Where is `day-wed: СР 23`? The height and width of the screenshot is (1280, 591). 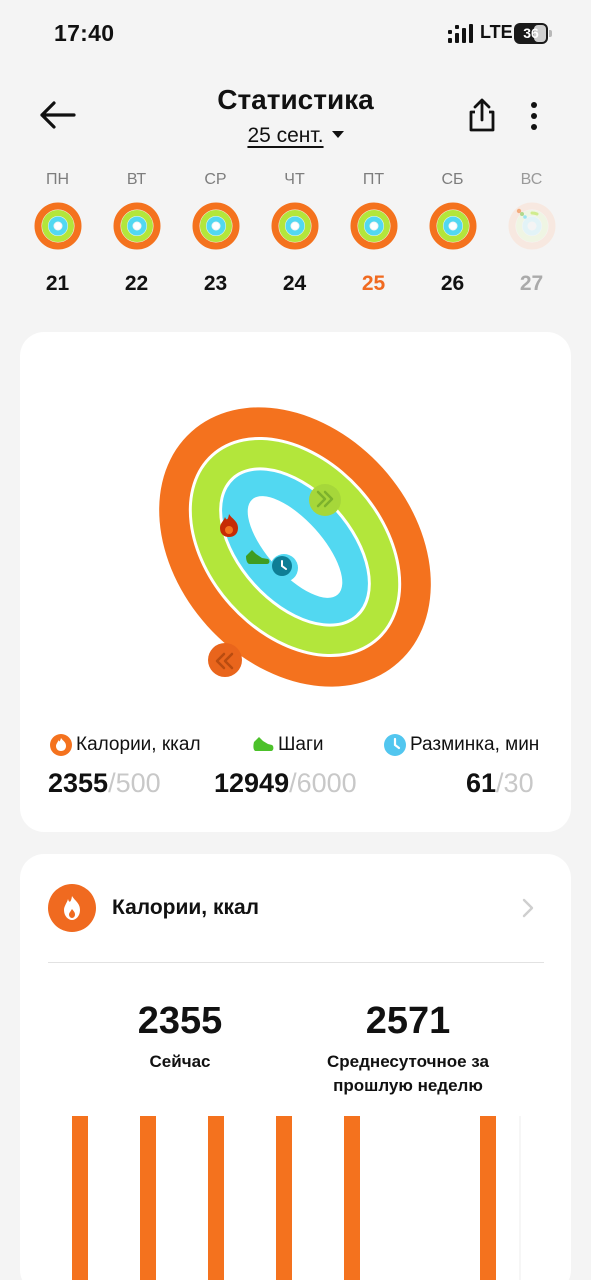
day-wed: СР 23 is located at coordinates (215, 238).